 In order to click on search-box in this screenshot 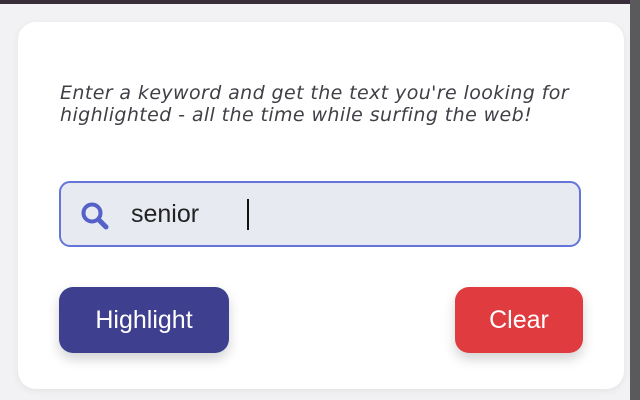, I will do `click(320, 214)`.